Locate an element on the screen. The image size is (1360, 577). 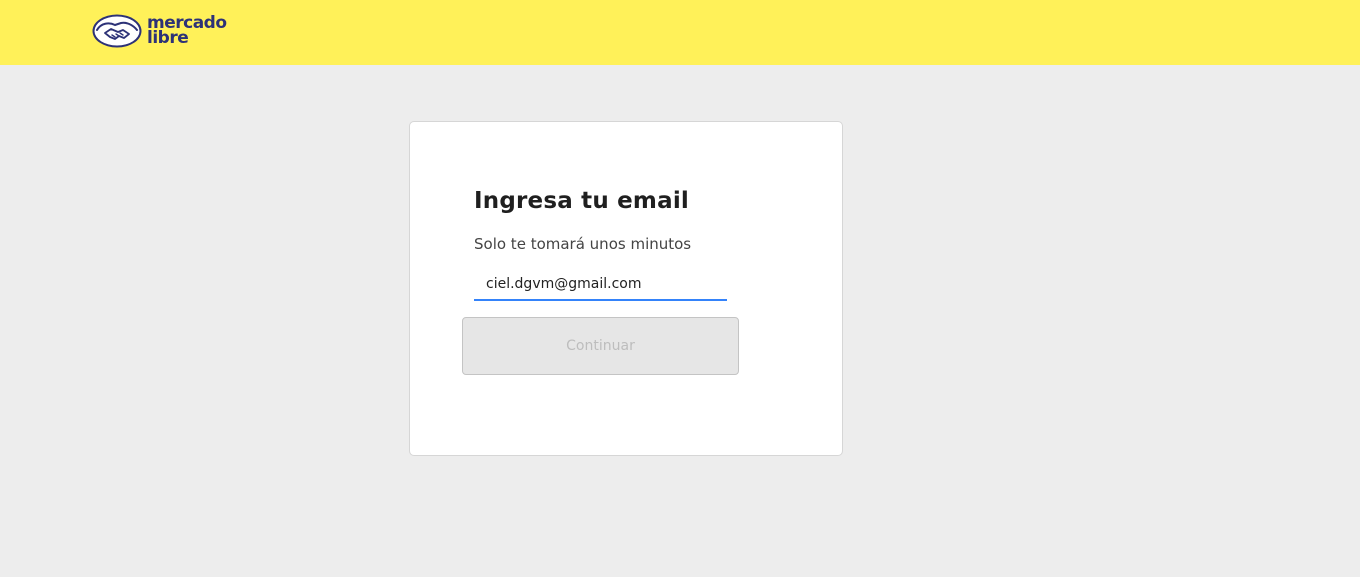
mercado-libre-logo: mercado libre is located at coordinates (161, 31).